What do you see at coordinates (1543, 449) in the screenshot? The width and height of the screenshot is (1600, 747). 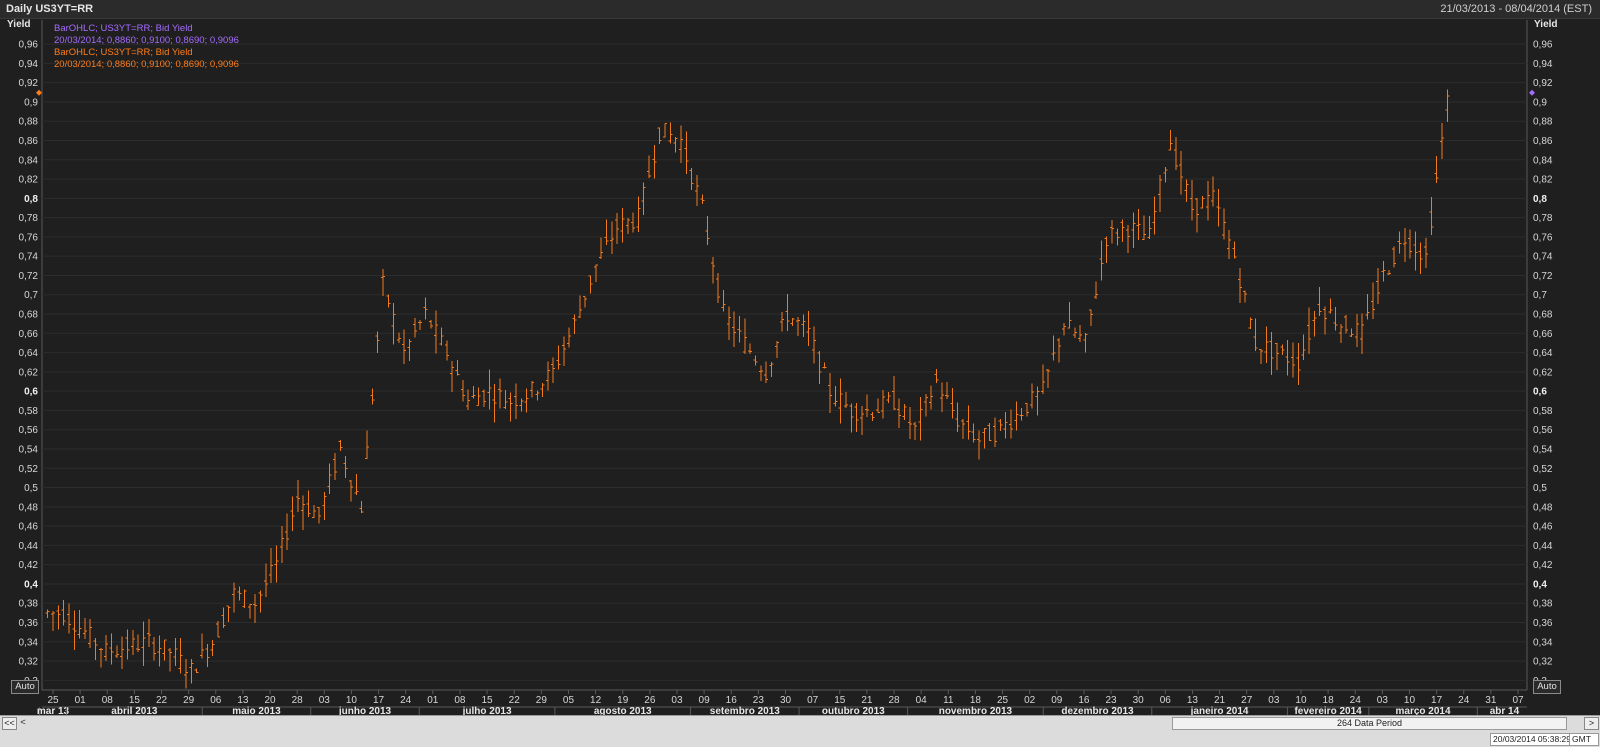 I see `y-tick-label-right: 0,54` at bounding box center [1543, 449].